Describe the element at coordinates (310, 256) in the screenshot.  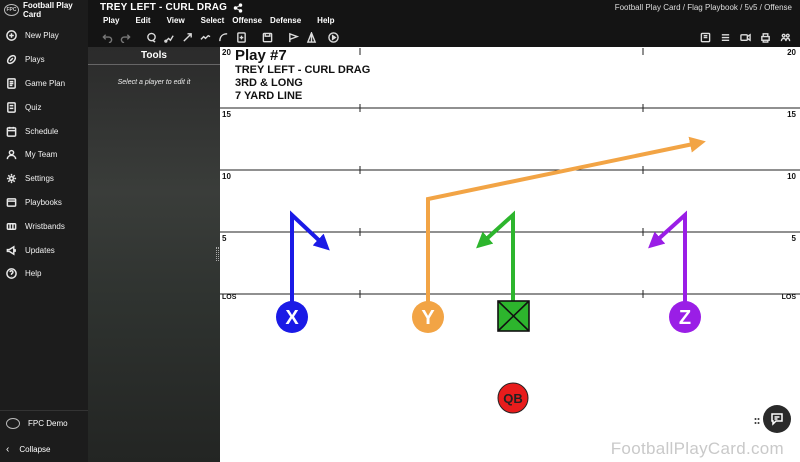
I see `route-x` at that location.